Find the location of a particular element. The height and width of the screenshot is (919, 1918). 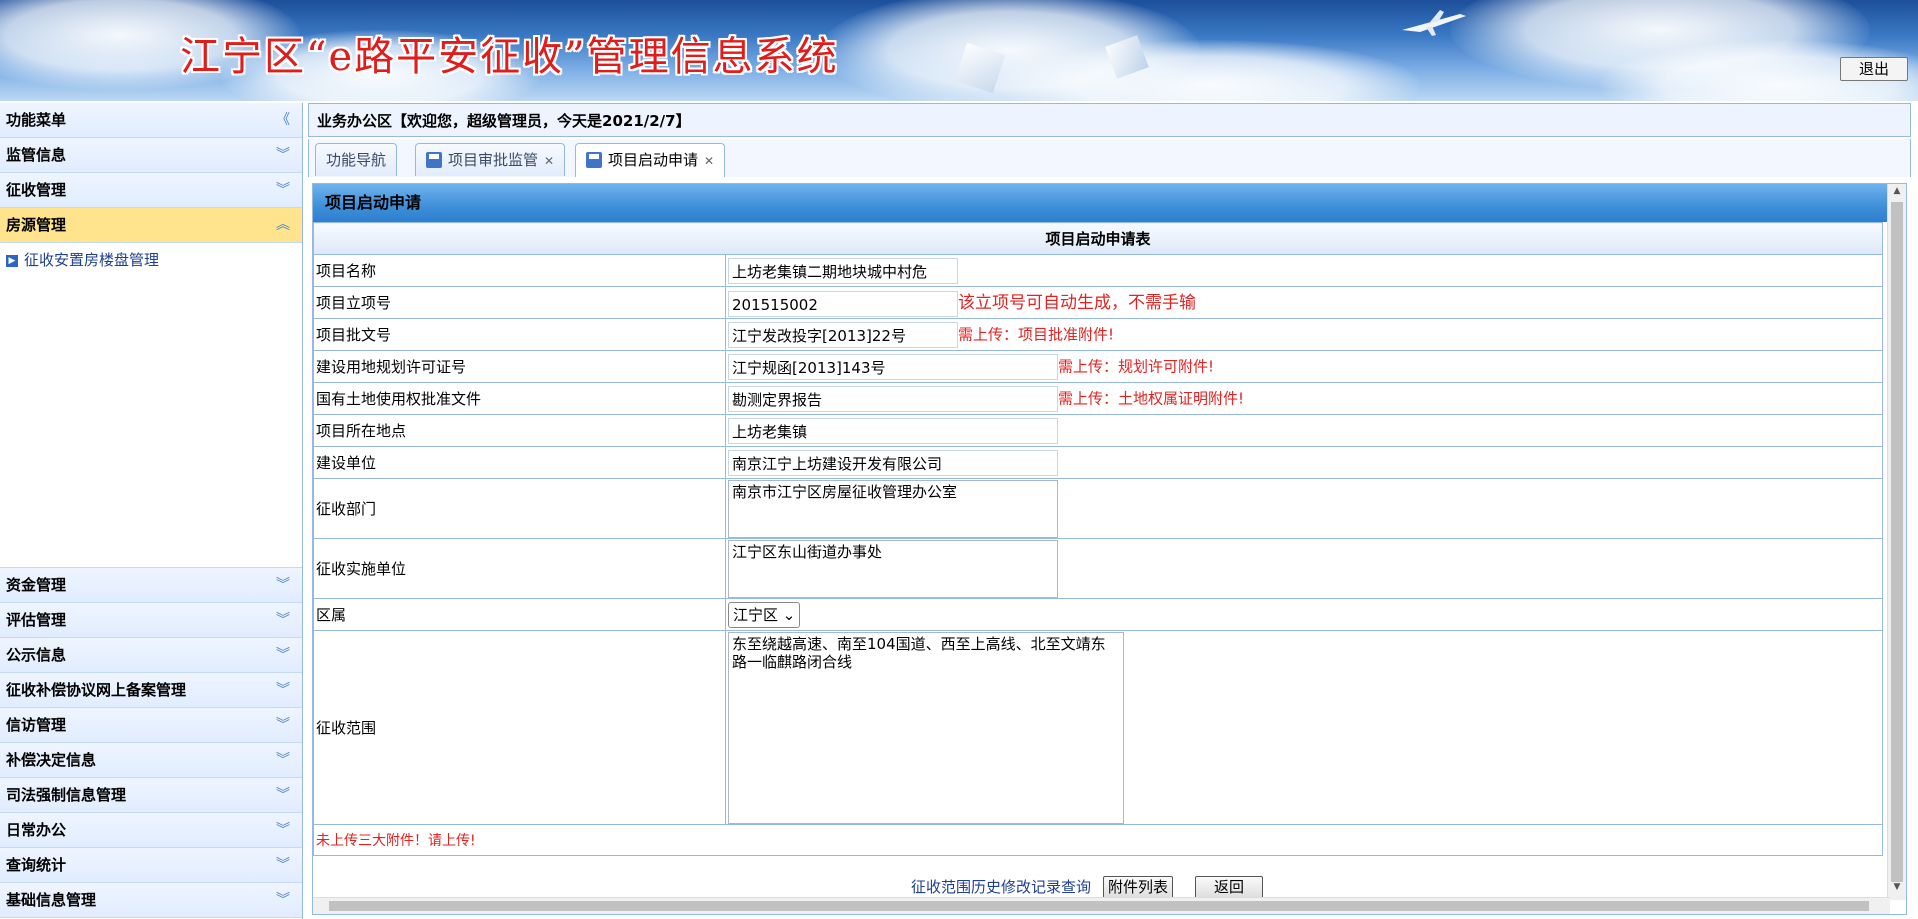

impl-unit-textarea: 江宁区东山街道办事处 is located at coordinates (893, 568).